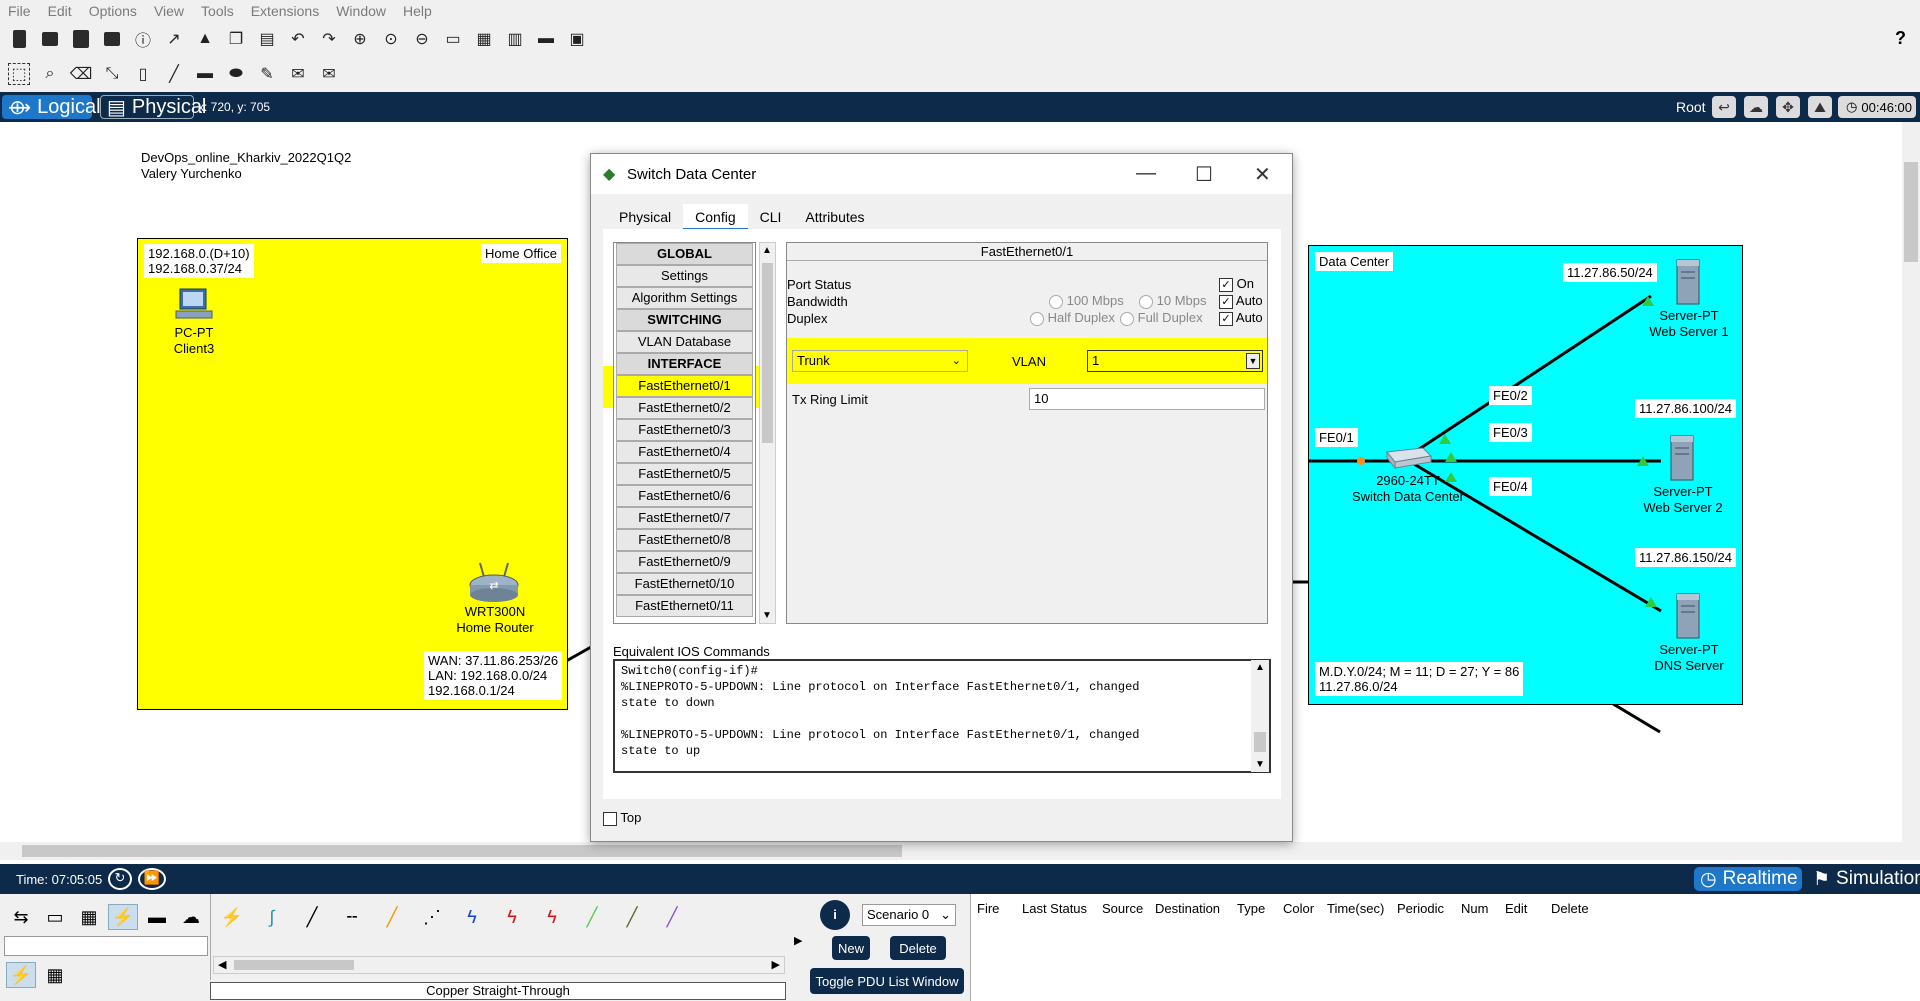 This screenshot has width=1920, height=1001. Describe the element at coordinates (112, 74) in the screenshot. I see `resize-icon: ⤡` at that location.